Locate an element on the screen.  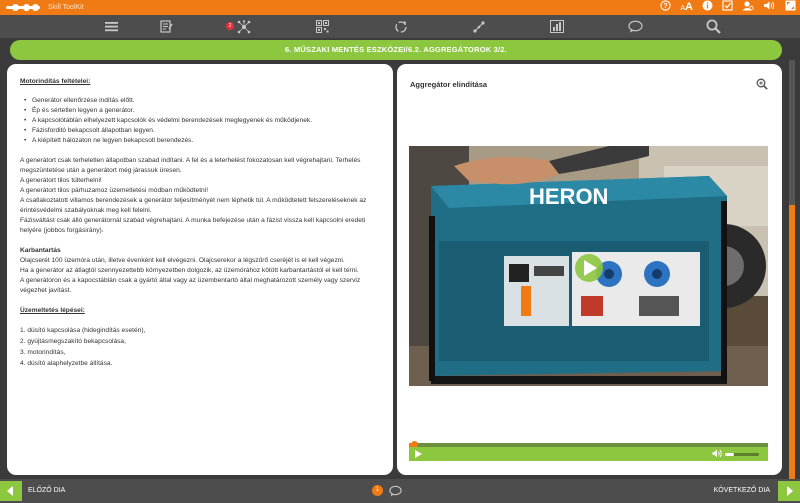
bottom-navigation: ELŐZŐ DIA 1 KÖVETKEZŐ DIA is located at coordinates (400, 491).